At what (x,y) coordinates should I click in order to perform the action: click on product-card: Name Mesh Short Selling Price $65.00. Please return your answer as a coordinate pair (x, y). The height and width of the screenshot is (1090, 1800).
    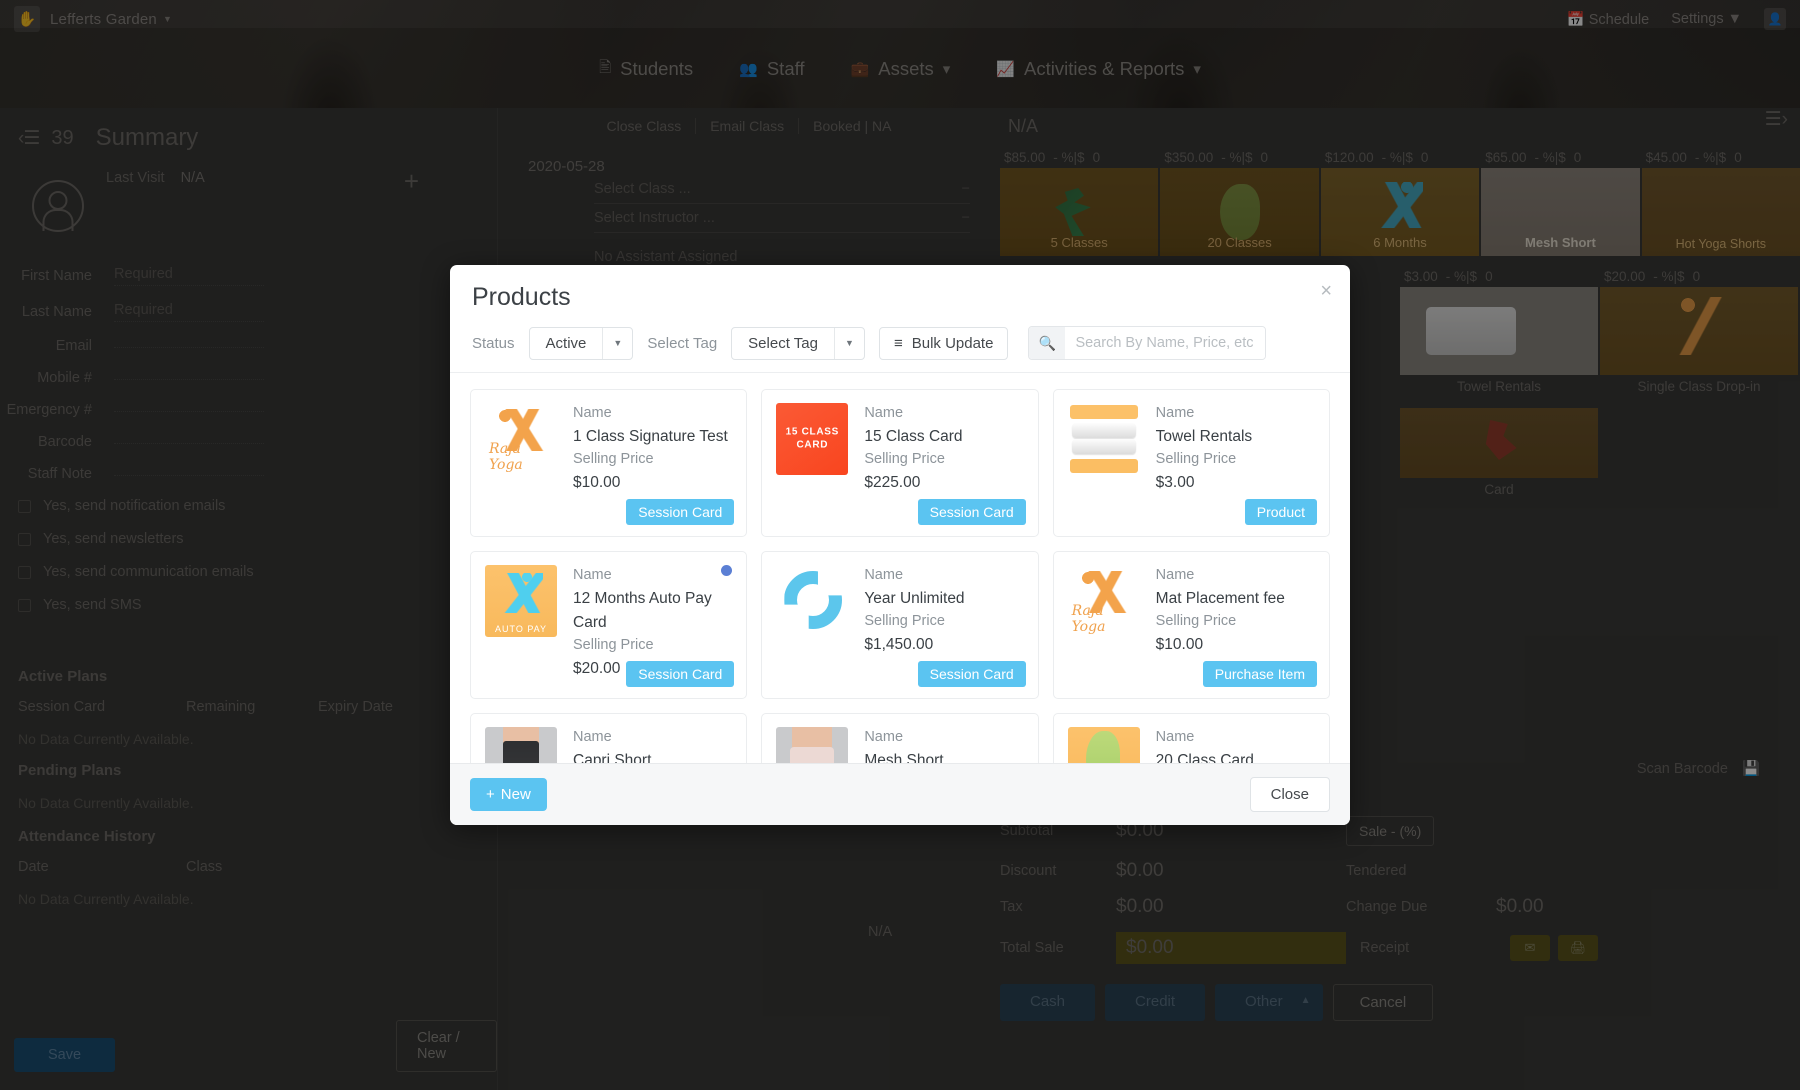
    Looking at the image, I should click on (900, 738).